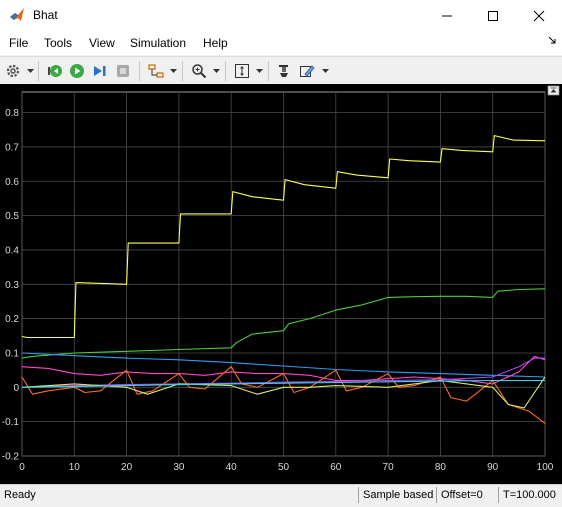 This screenshot has height=507, width=562. Describe the element at coordinates (552, 41) in the screenshot. I see `undock-arrow-icon` at that location.